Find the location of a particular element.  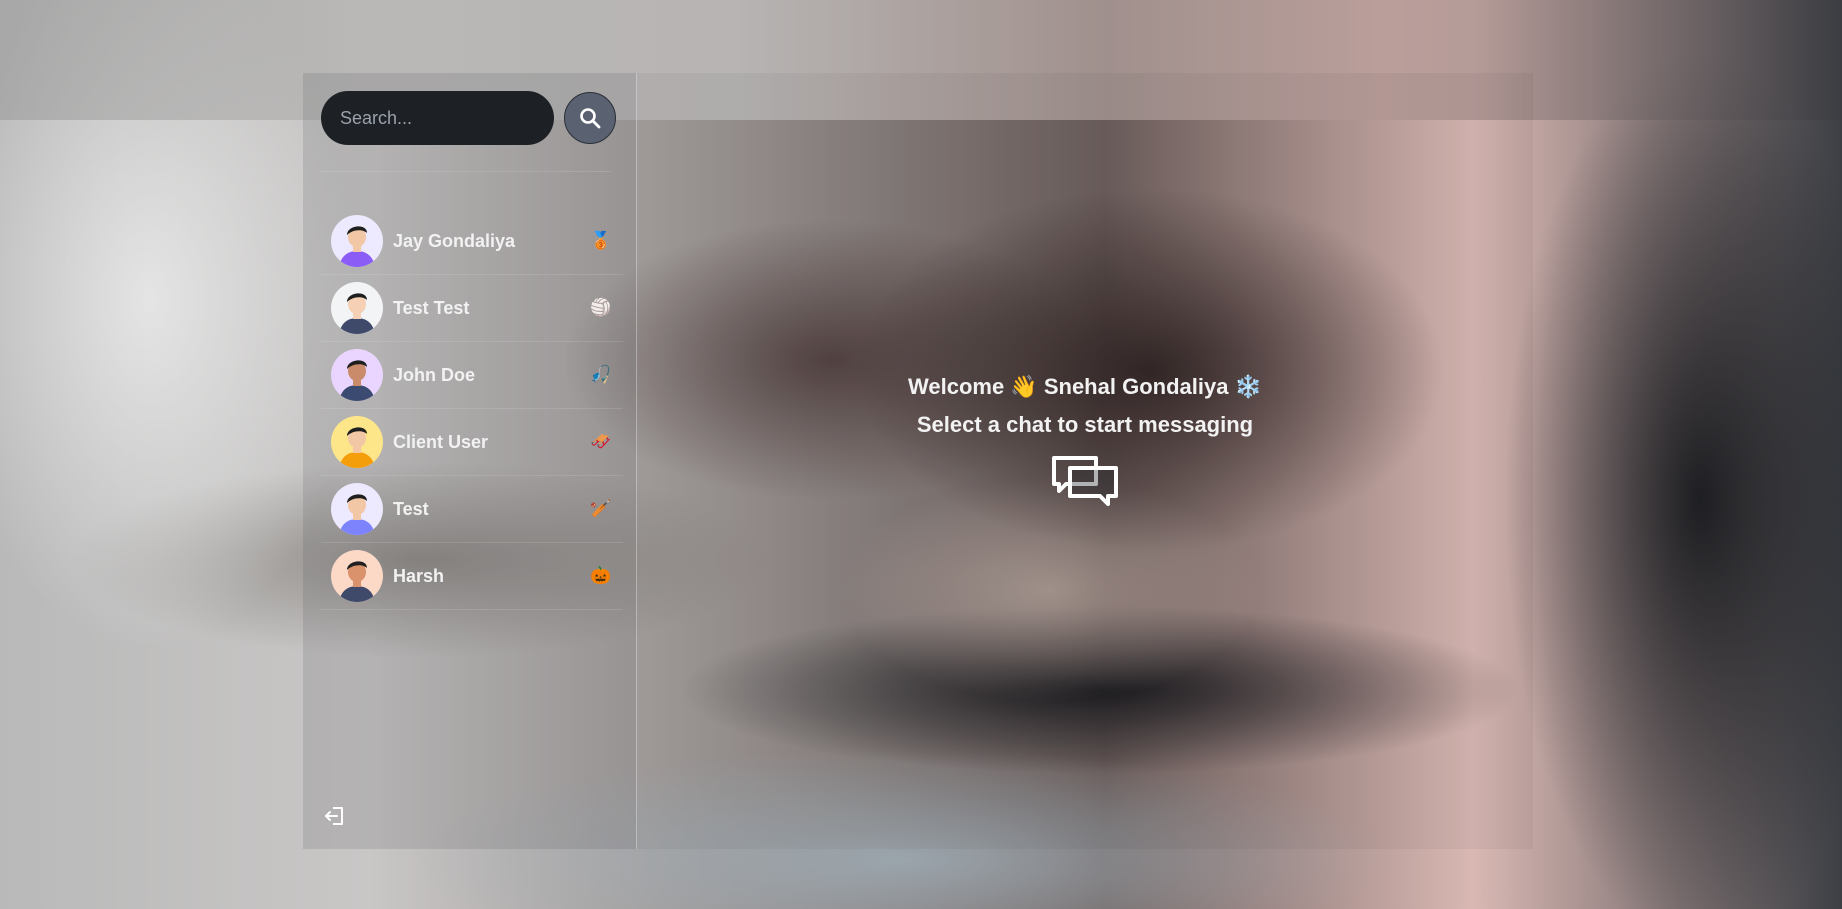

chat-status-emoji: 🎃 is located at coordinates (601, 575).